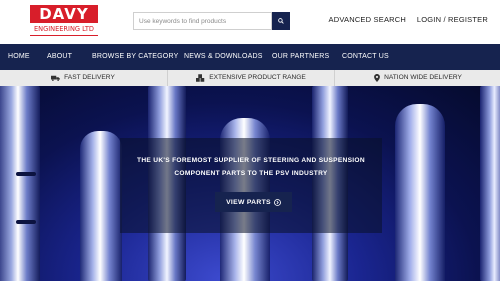  I want to click on cubes-icon, so click(200, 78).